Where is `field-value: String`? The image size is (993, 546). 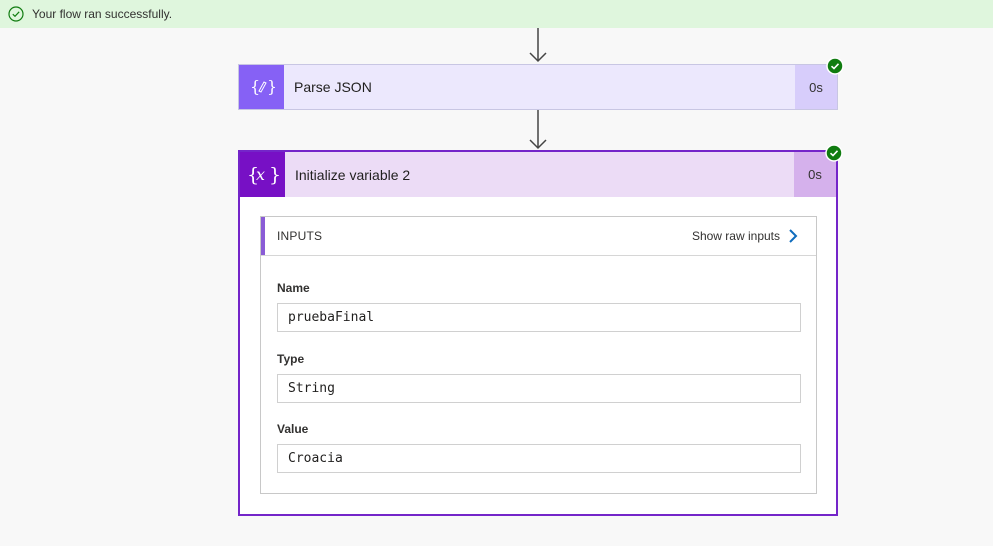 field-value: String is located at coordinates (539, 388).